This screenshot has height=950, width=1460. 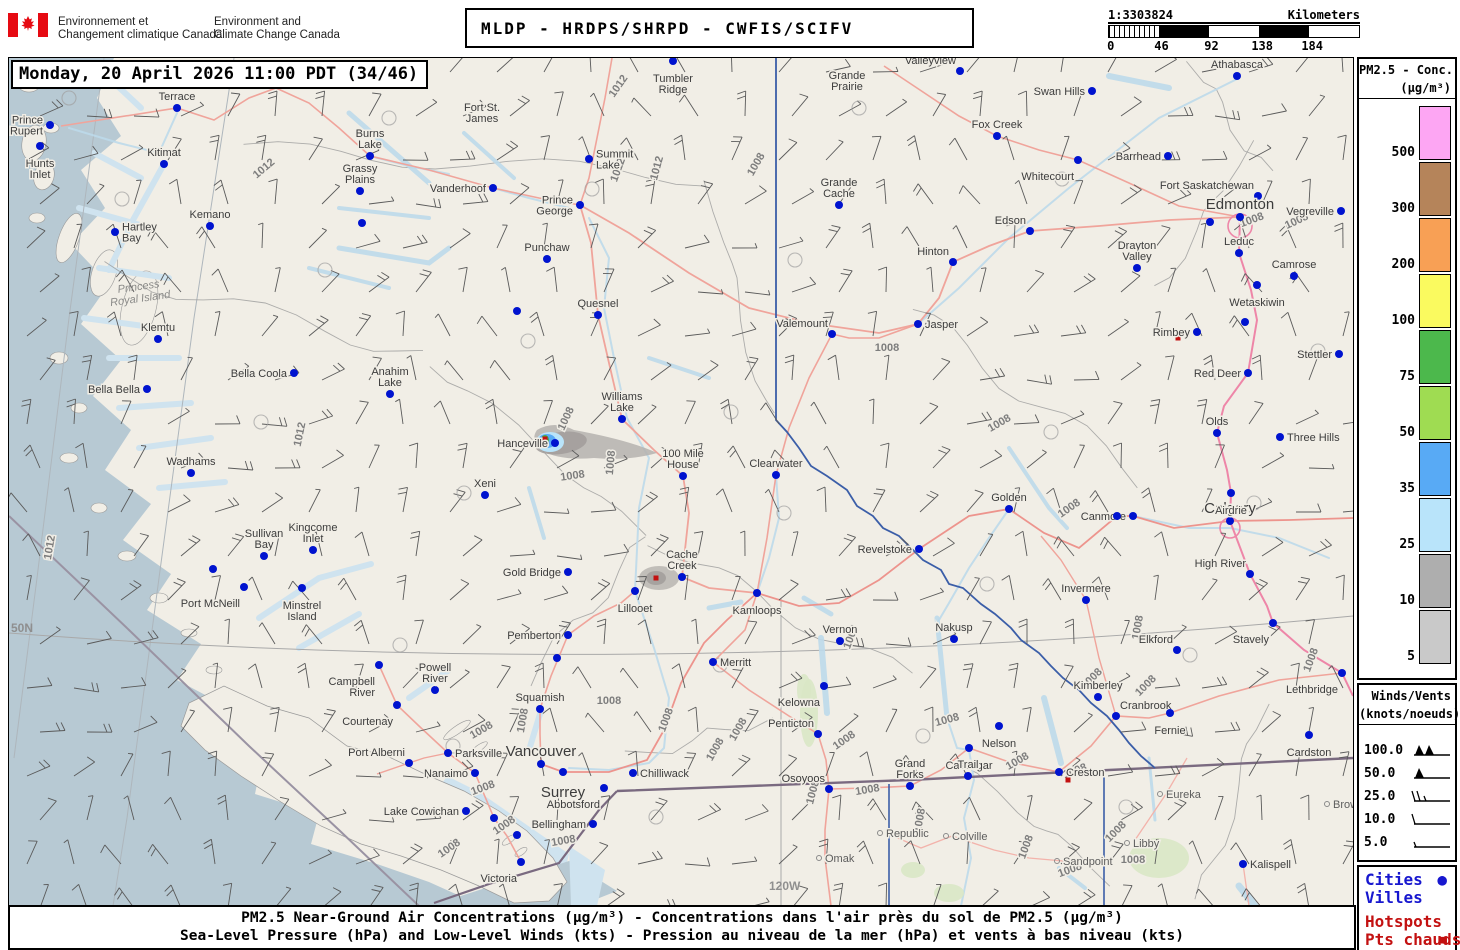 I want to click on city-label: Prince Rupert, so click(x=26, y=126).